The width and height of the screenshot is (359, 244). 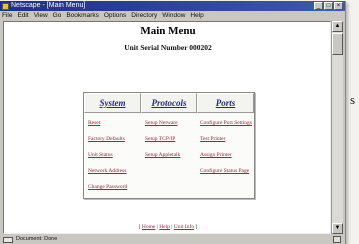 What do you see at coordinates (160, 139) in the screenshot?
I see `link-setup-tcpip: Setup TCP/IP` at bounding box center [160, 139].